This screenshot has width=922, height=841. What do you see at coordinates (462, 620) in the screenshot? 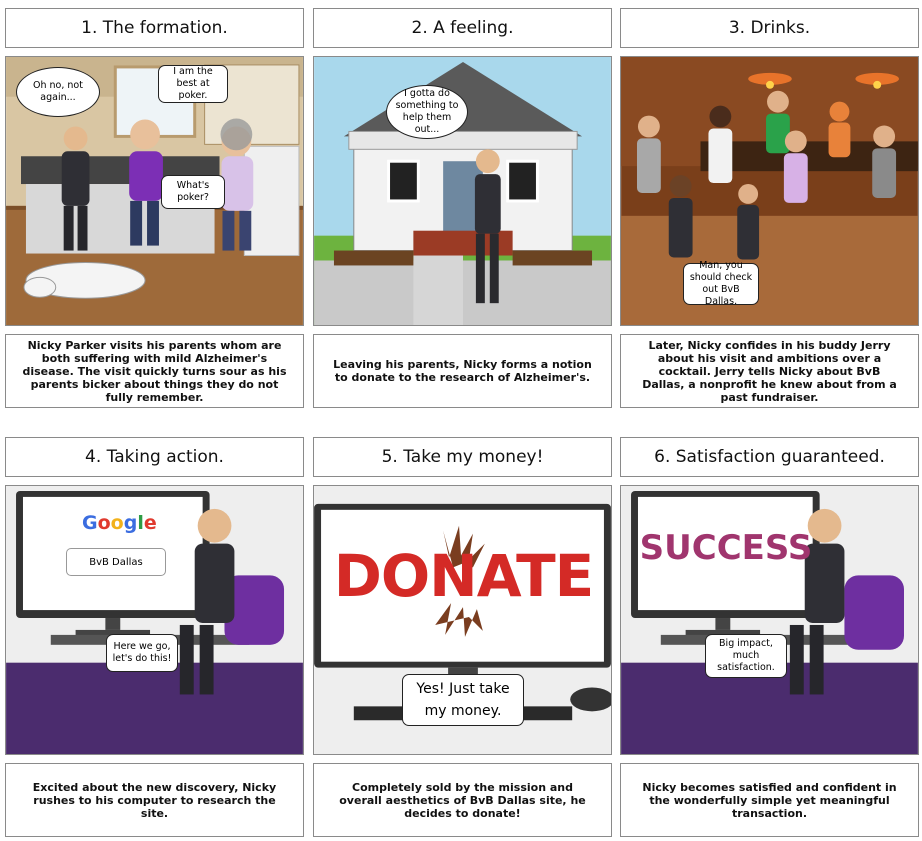
I see `panel-5-scene: DONATE Yes! Just take my money.` at bounding box center [462, 620].